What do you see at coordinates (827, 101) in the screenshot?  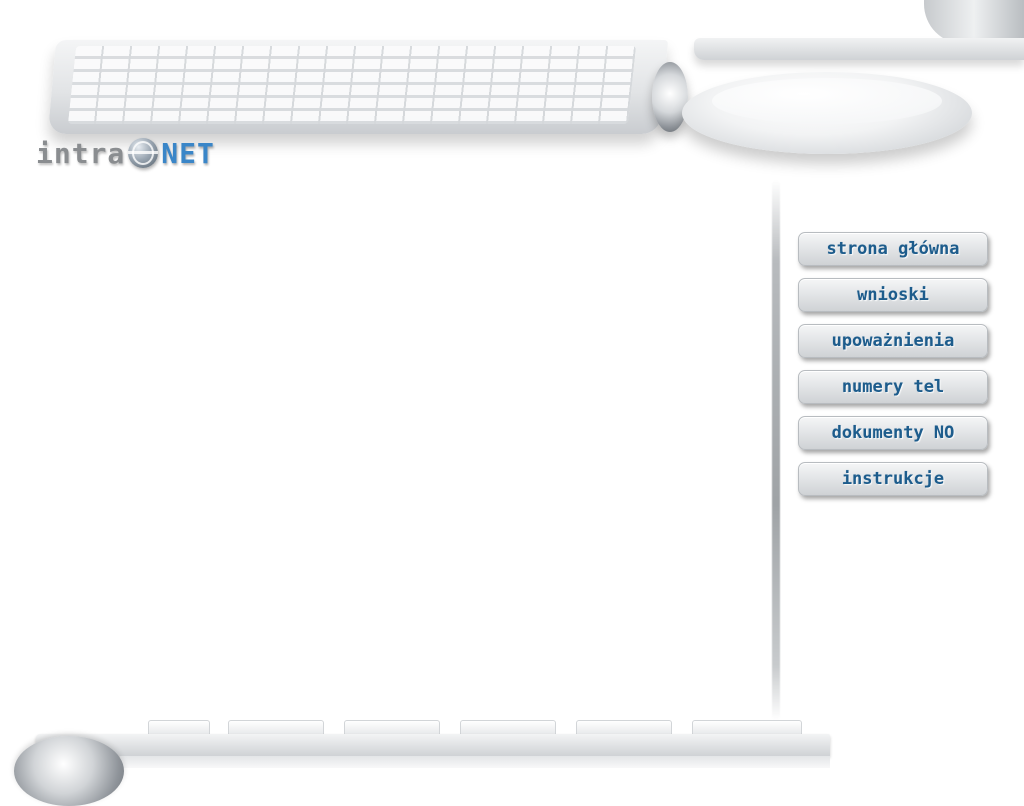 I see `mouse-highlight` at bounding box center [827, 101].